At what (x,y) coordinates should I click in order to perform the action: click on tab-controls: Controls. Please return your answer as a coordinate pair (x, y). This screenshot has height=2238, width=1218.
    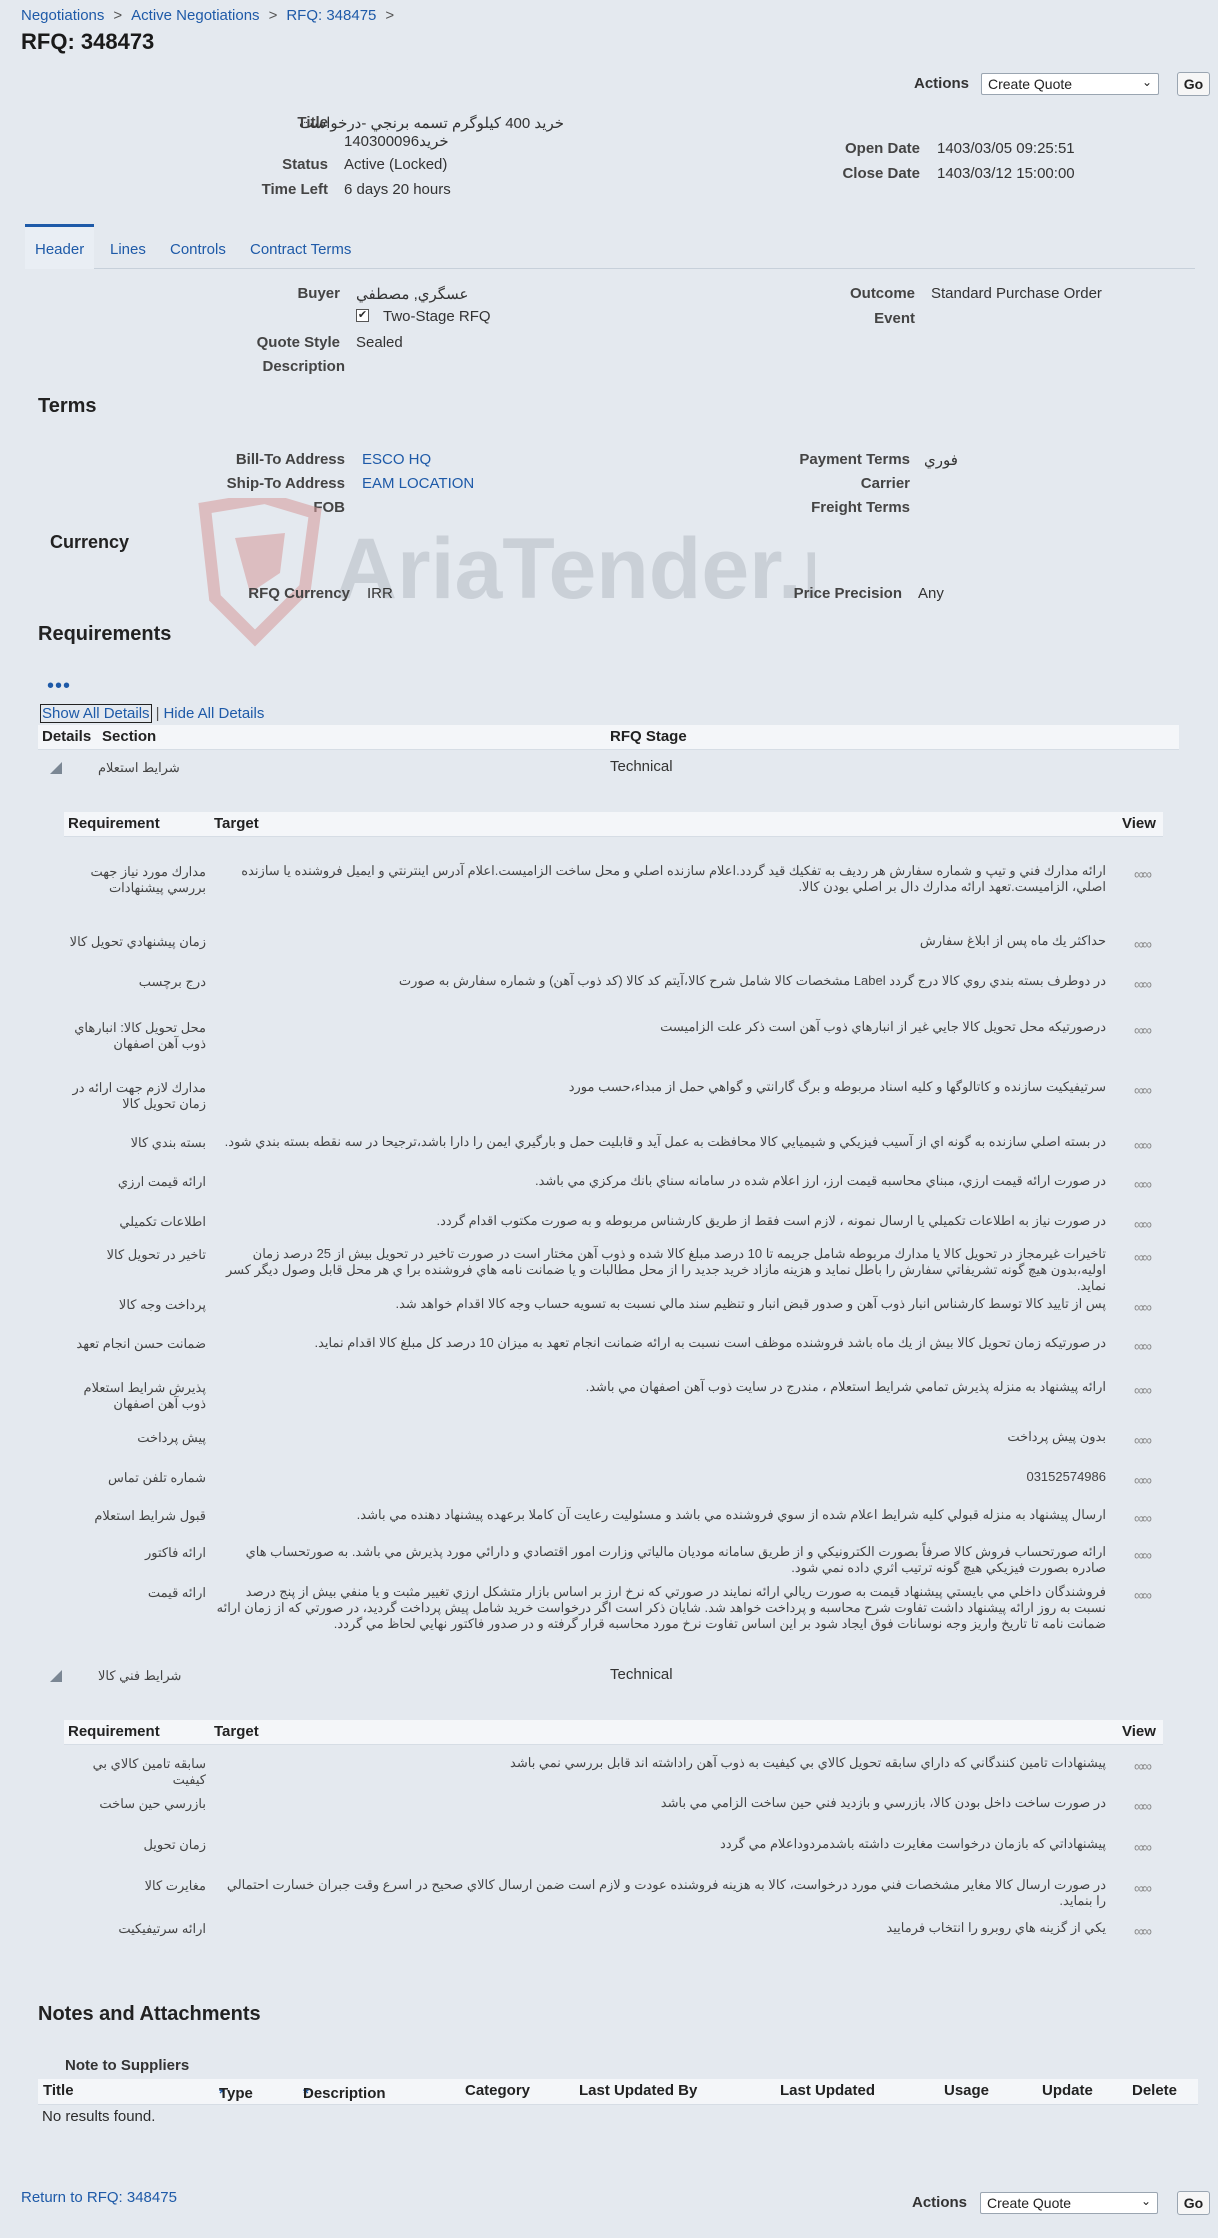
    Looking at the image, I should click on (198, 246).